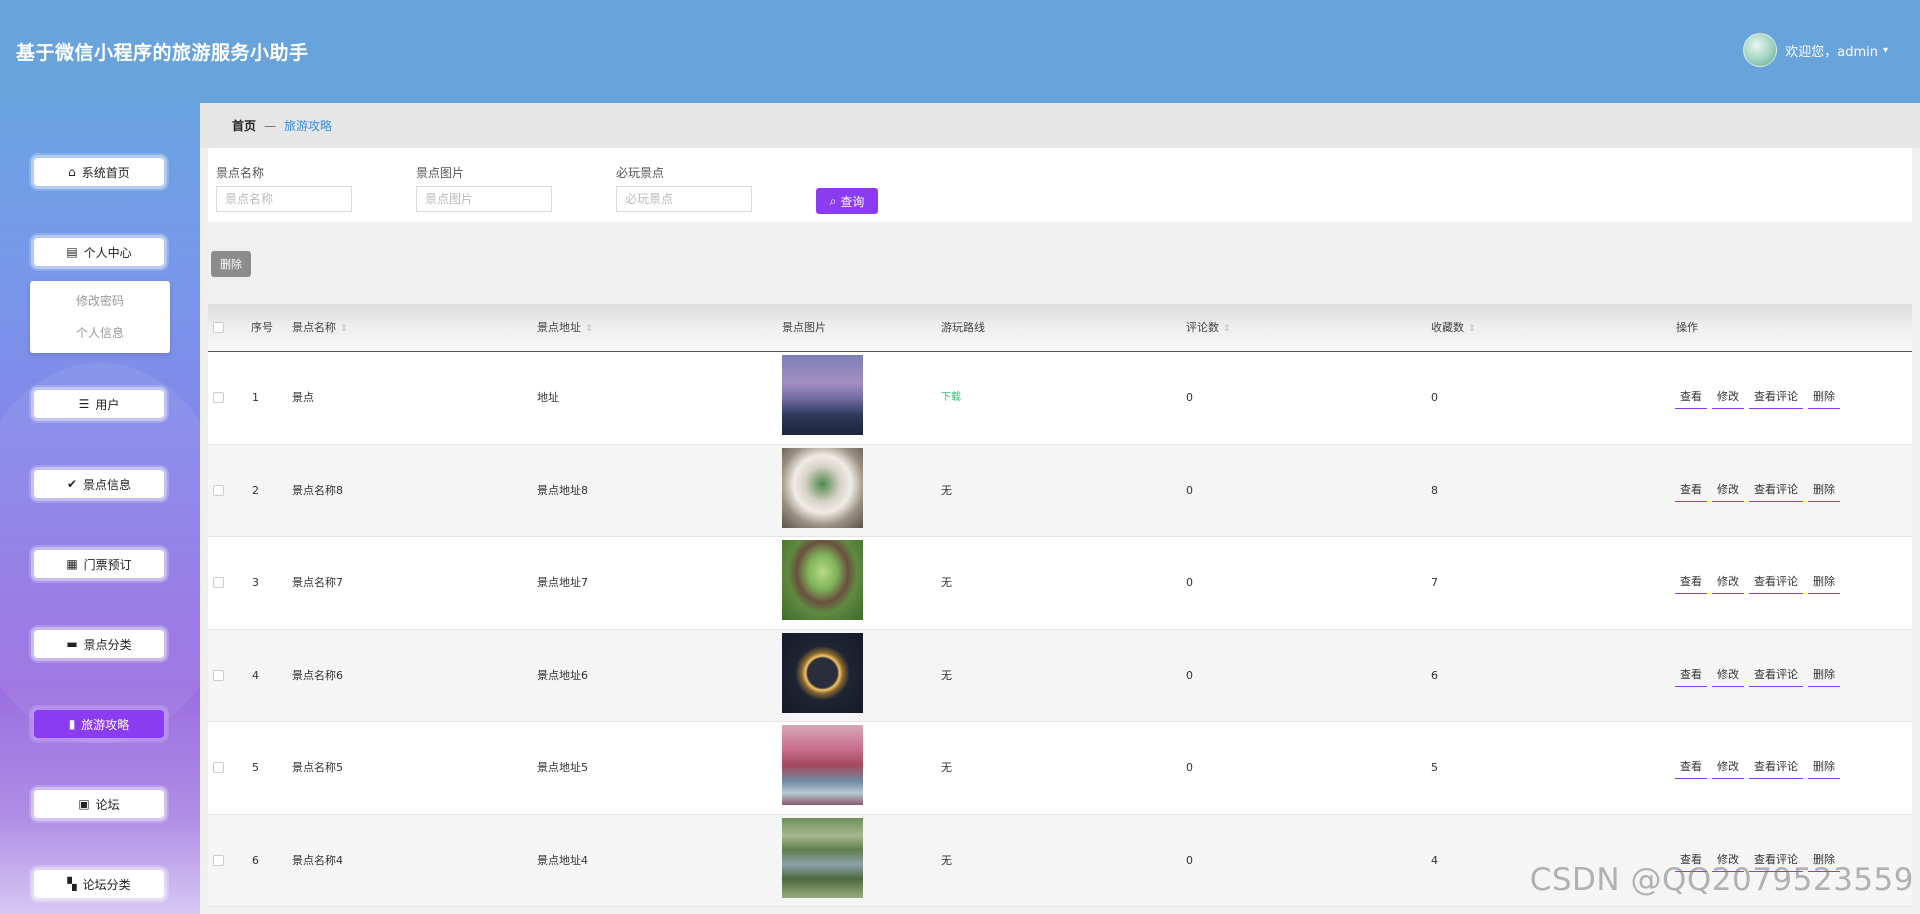  I want to click on select-all-checkbox, so click(218, 327).